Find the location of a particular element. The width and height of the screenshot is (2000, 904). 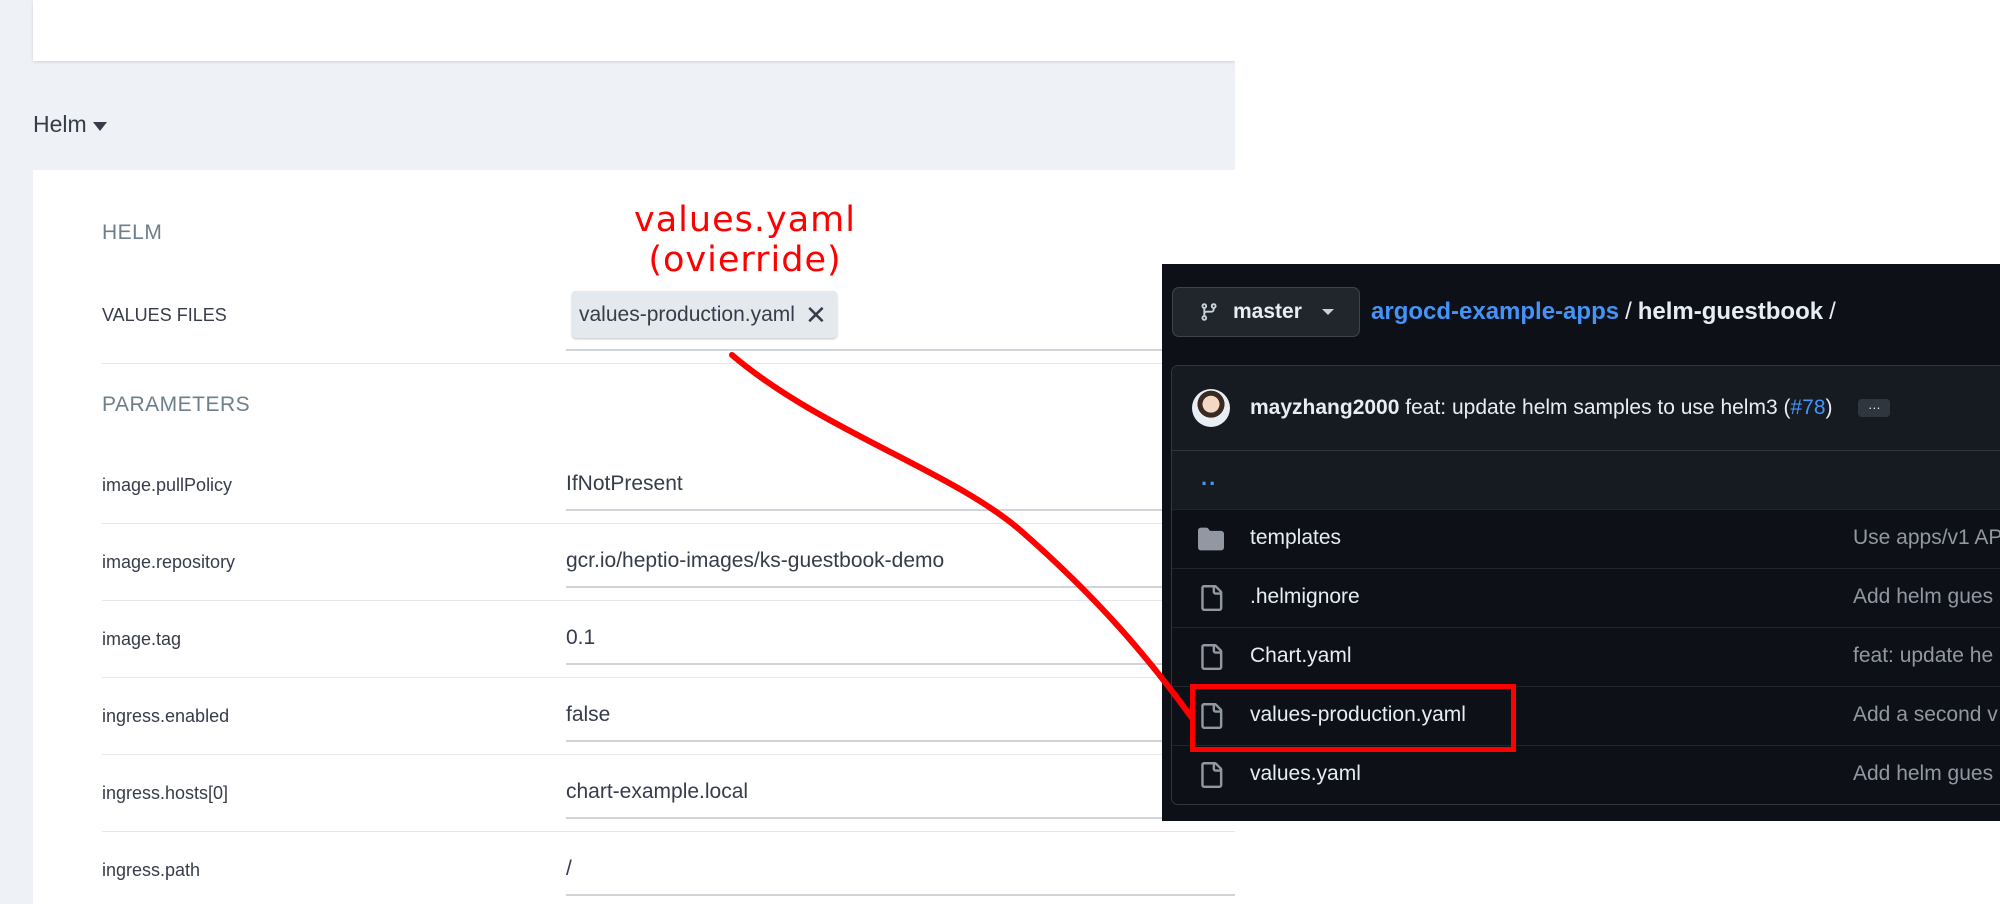

param-value-input: IfNotPresent is located at coordinates (624, 484).